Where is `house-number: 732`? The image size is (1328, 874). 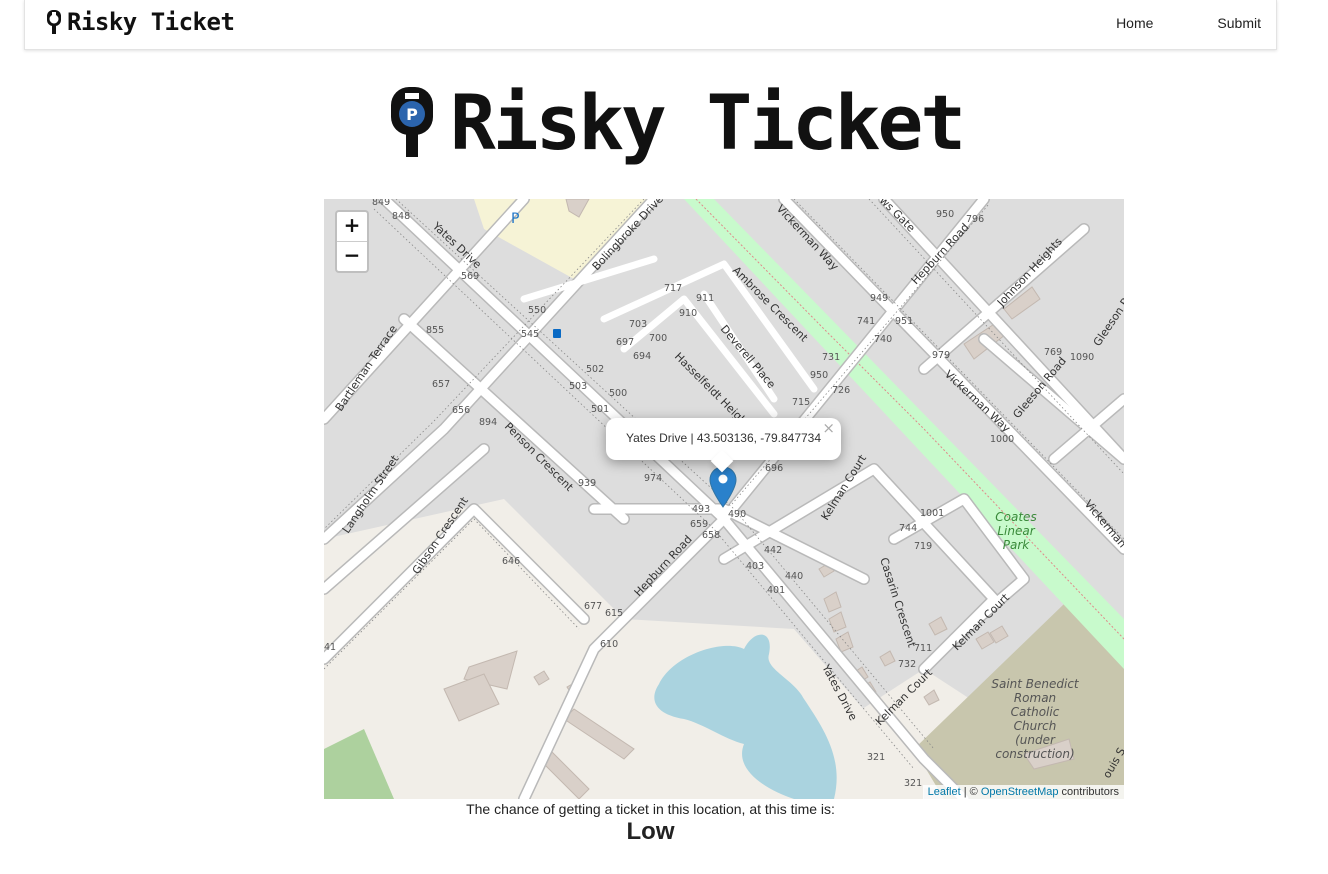
house-number: 732 is located at coordinates (907, 664).